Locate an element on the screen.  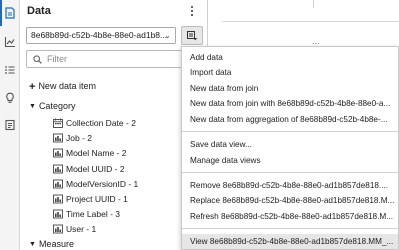
menu-item-import-data: Import data is located at coordinates (290, 72).